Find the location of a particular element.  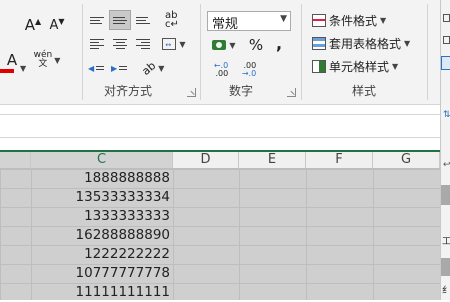

align-middle-button is located at coordinates (120, 20).